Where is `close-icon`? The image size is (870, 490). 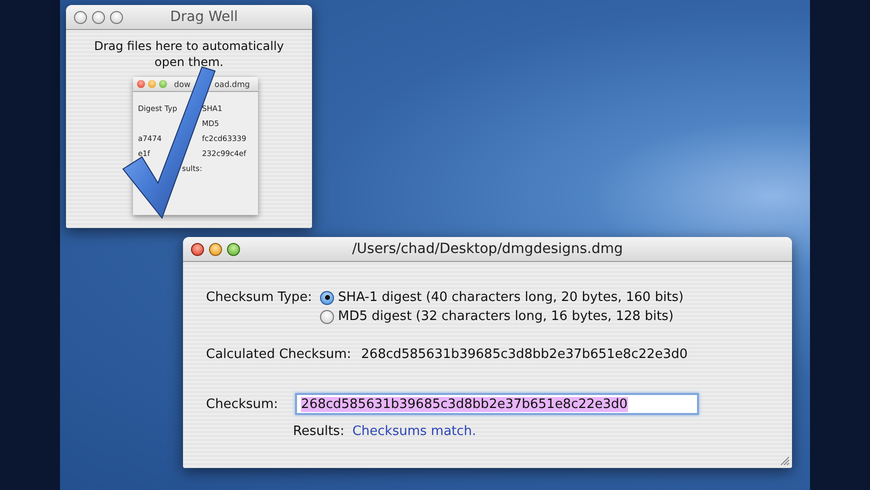 close-icon is located at coordinates (141, 84).